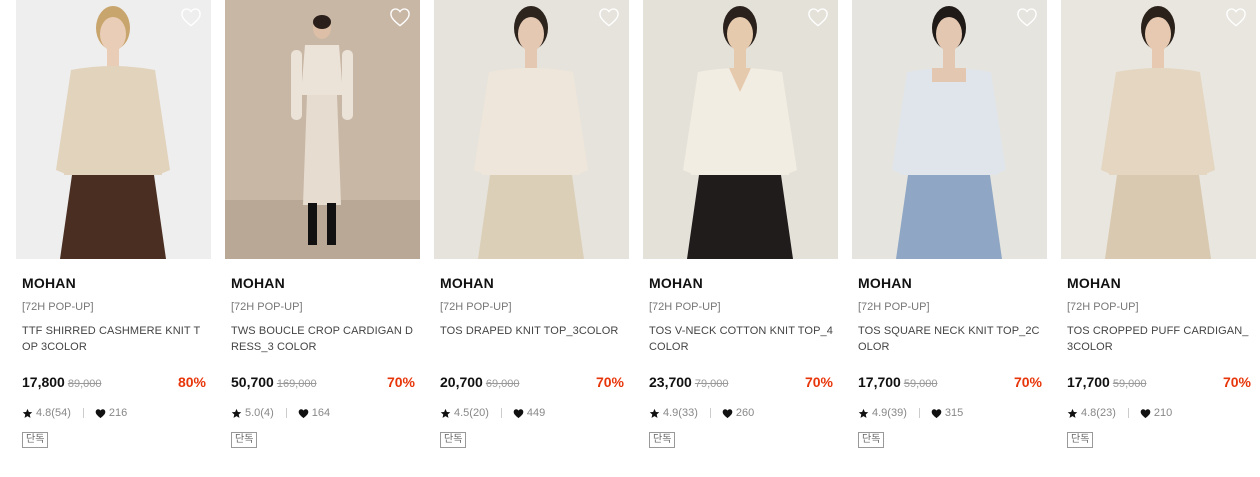 The height and width of the screenshot is (477, 1260). Describe the element at coordinates (118, 413) in the screenshot. I see `like-count: 216` at that location.